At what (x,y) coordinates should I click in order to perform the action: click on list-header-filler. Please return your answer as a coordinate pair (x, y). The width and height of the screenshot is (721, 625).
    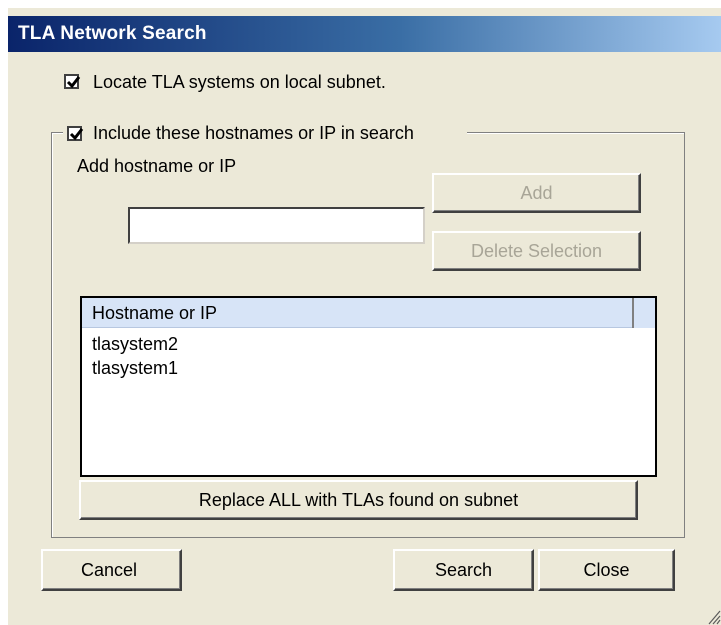
    Looking at the image, I should click on (643, 313).